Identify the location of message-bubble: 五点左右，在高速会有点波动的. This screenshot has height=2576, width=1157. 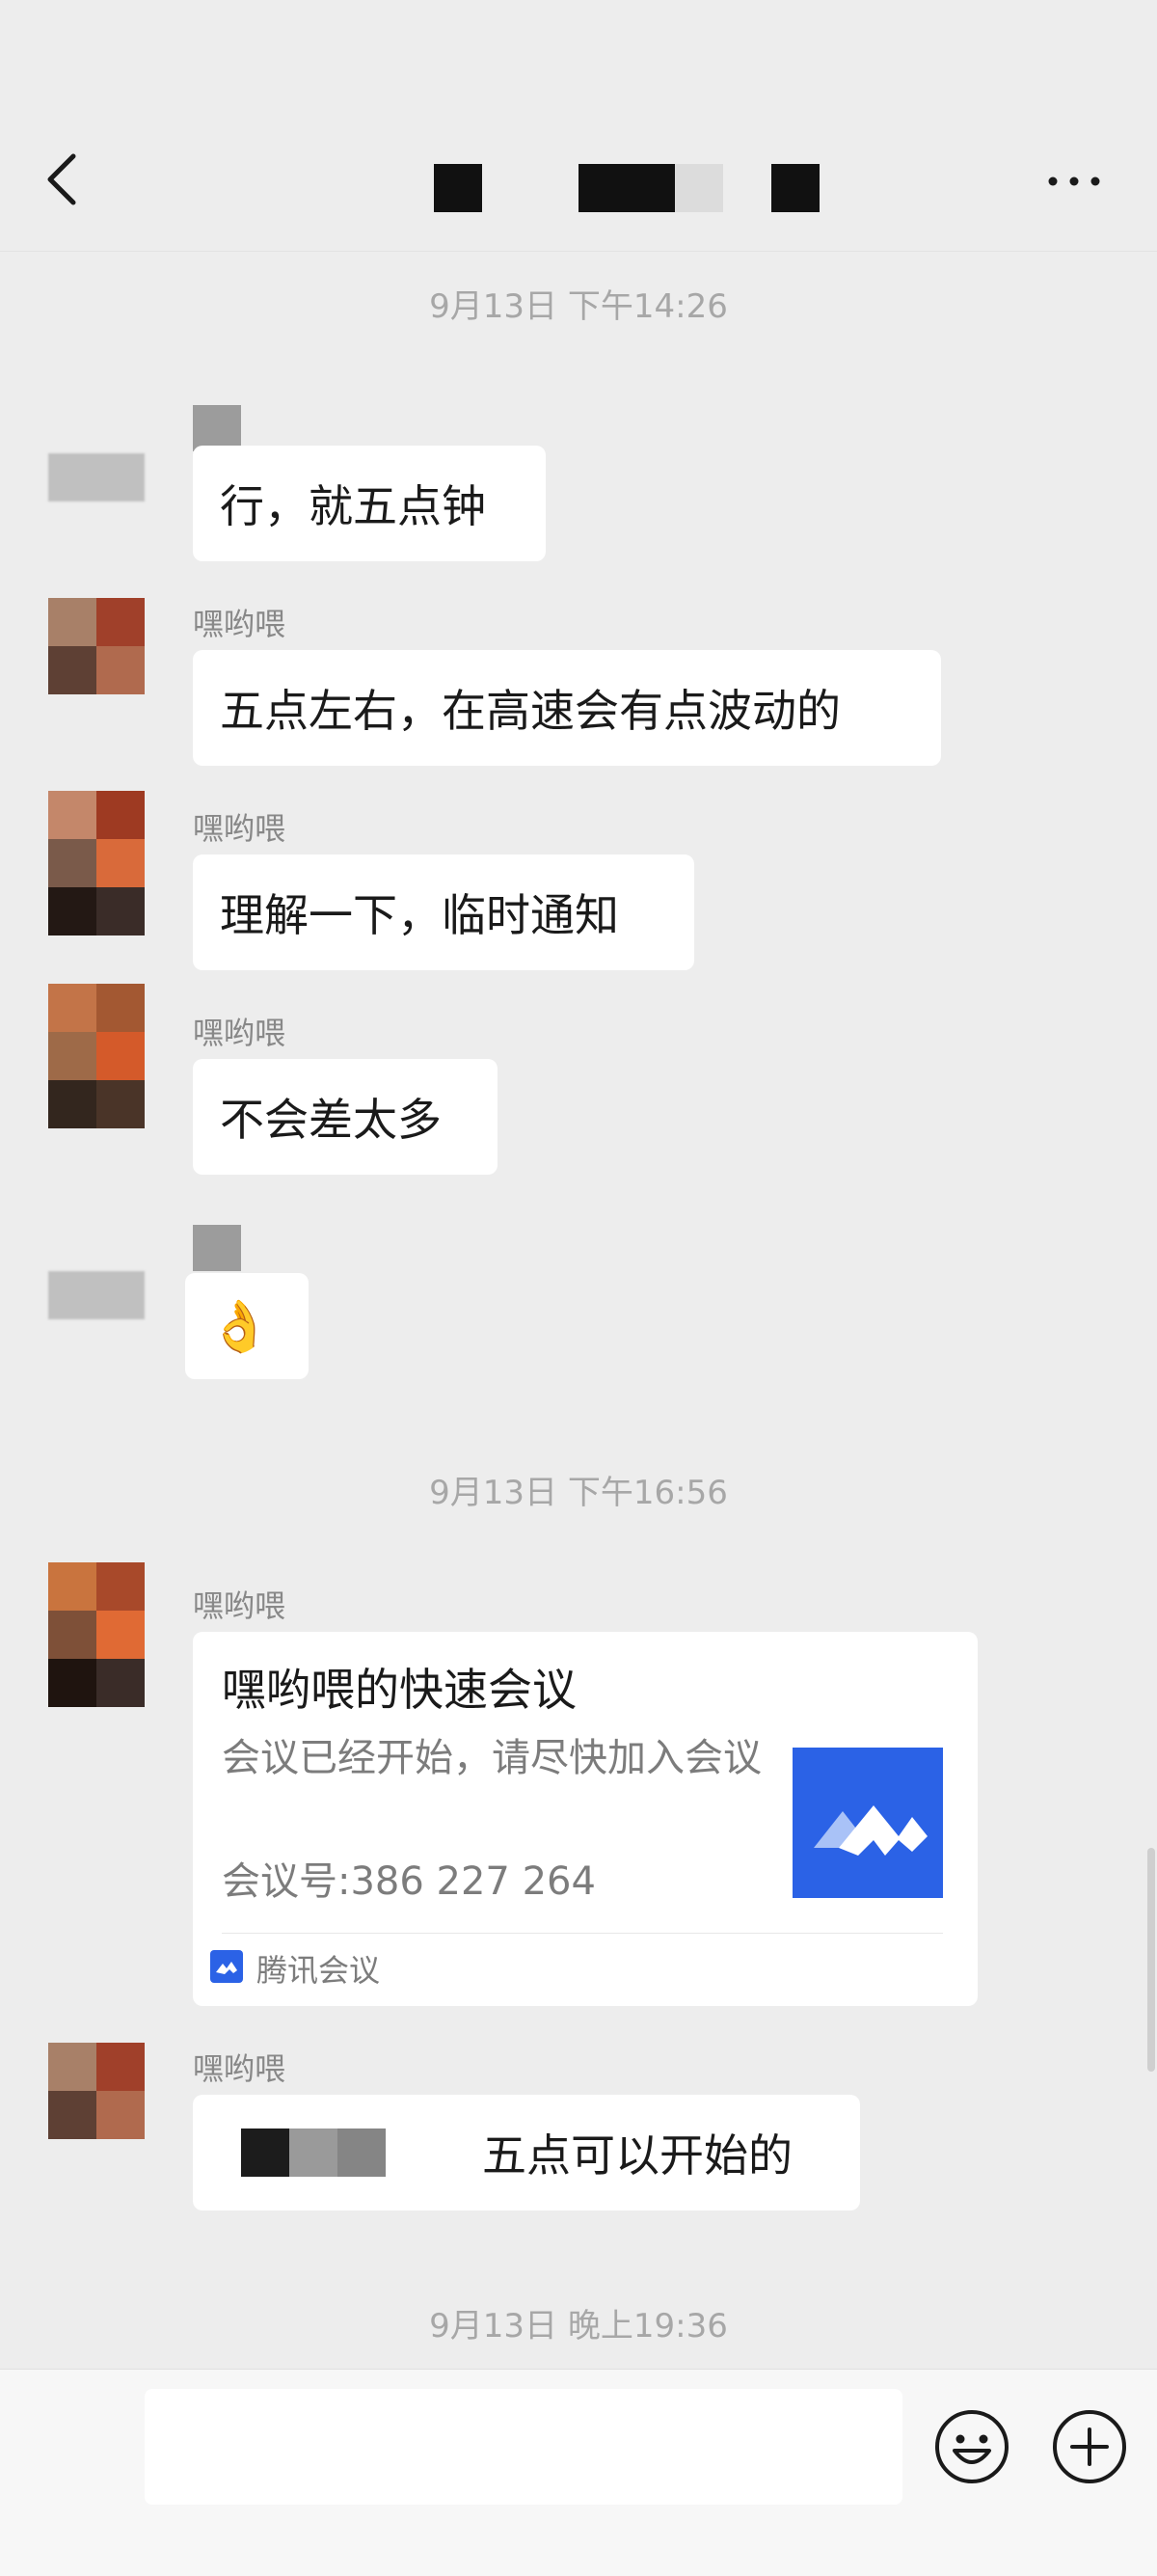
(567, 708).